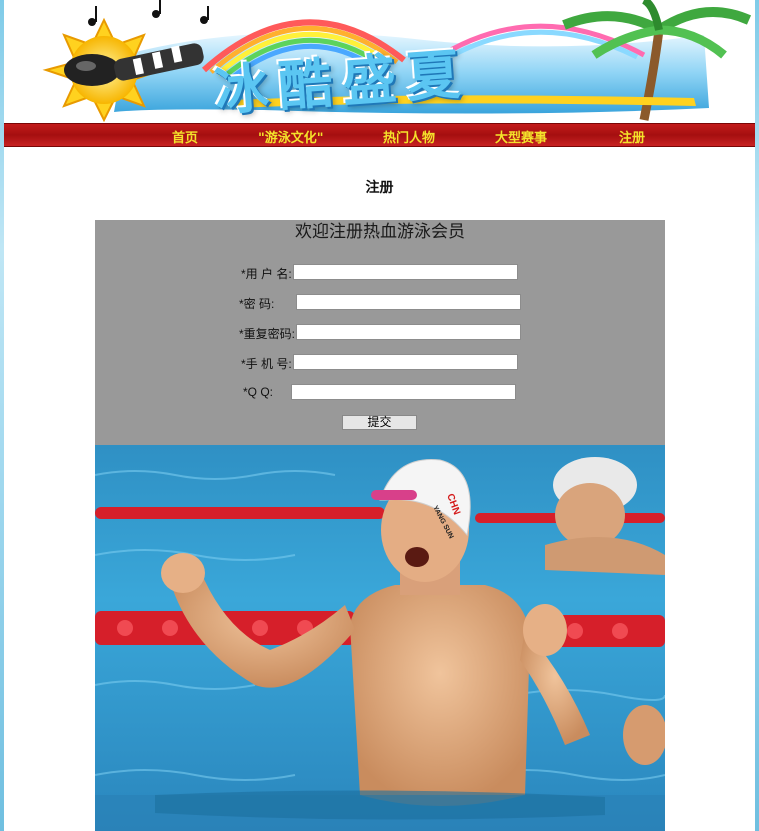 This screenshot has width=759, height=831. What do you see at coordinates (267, 334) in the screenshot?
I see `confirm-password-label: *重复密码:` at bounding box center [267, 334].